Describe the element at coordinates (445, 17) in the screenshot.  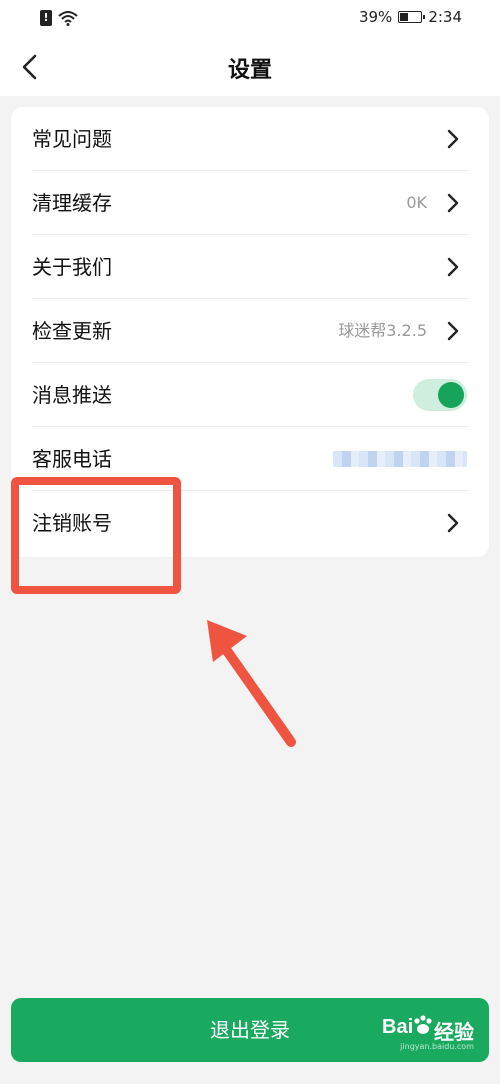
I see `clock: 2:34` at that location.